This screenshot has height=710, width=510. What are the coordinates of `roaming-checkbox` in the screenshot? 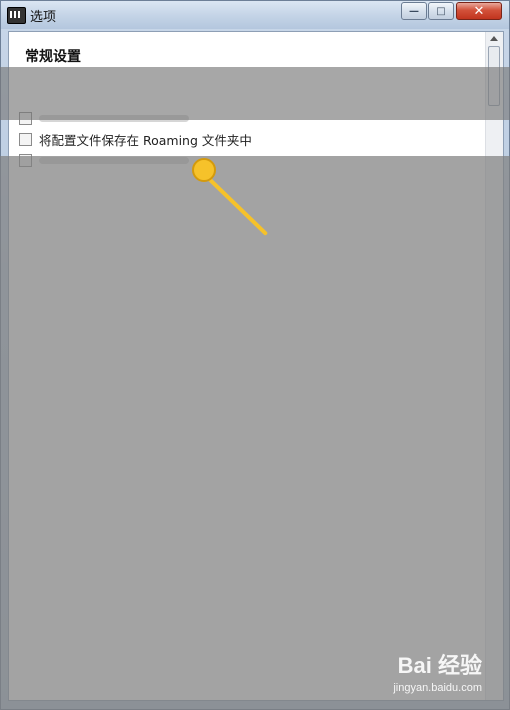 It's located at (25, 139).